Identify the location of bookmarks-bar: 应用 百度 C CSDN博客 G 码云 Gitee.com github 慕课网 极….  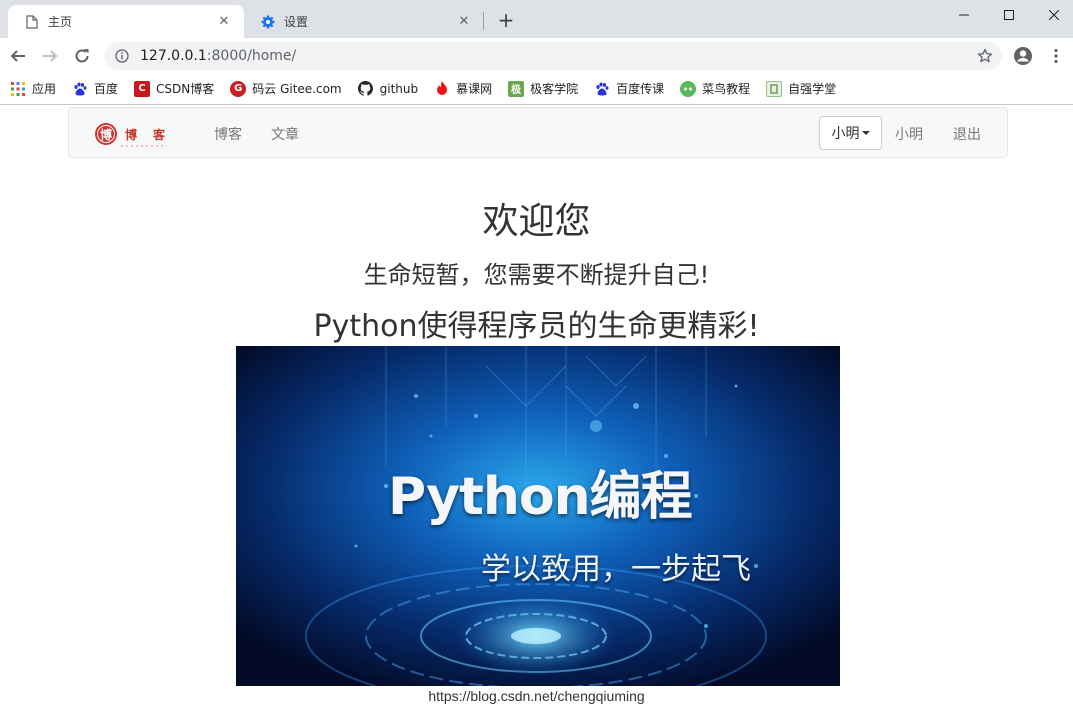
(536, 88).